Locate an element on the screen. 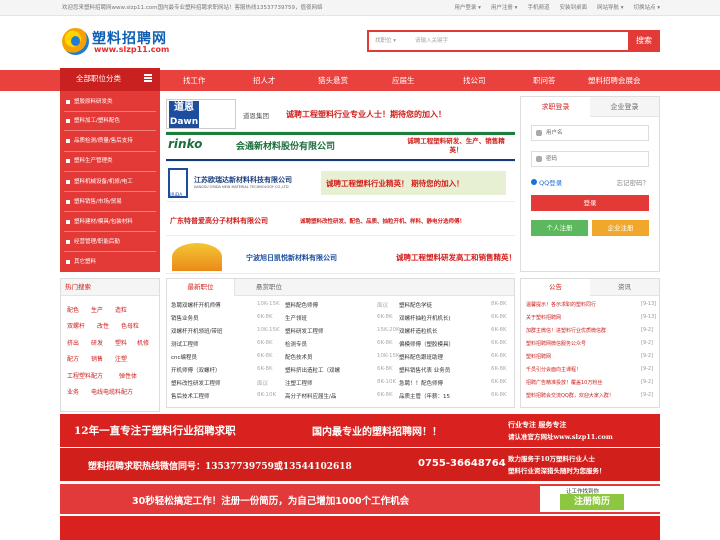  hot-tag: 电线电缆料配方 is located at coordinates (112, 391).